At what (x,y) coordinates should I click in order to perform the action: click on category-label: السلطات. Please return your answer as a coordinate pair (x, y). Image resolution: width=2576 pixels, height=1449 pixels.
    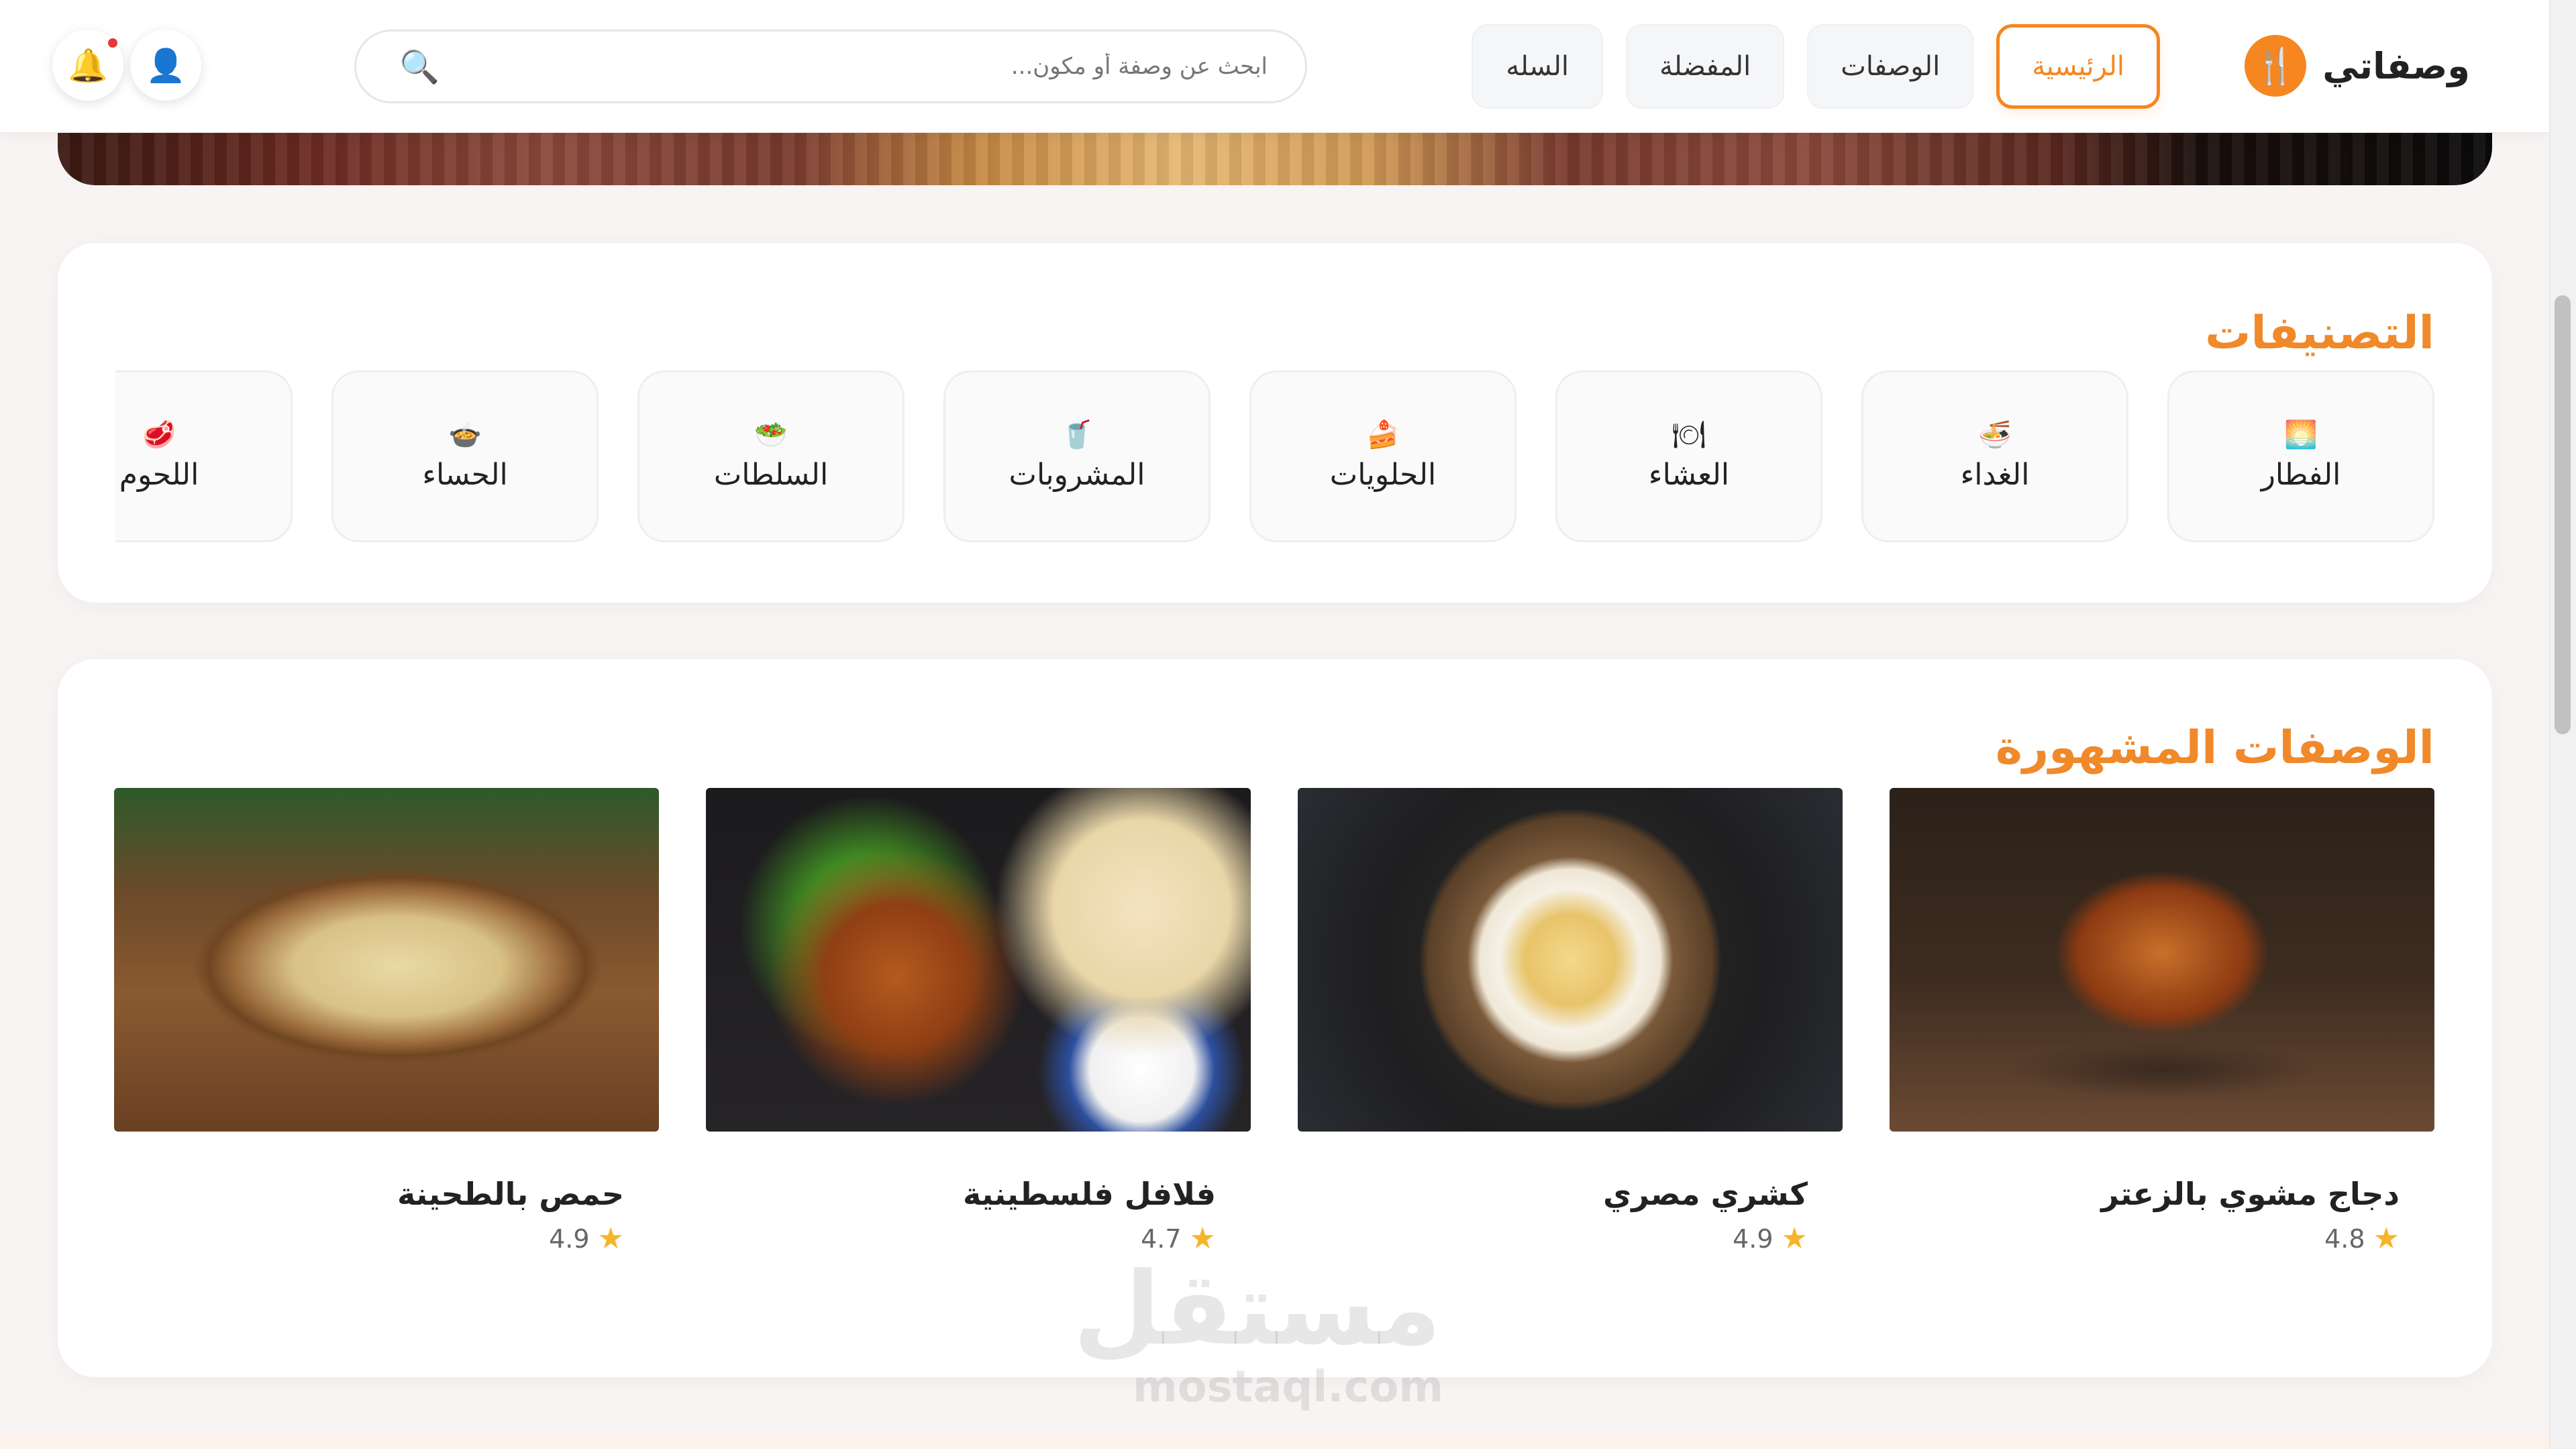
    Looking at the image, I should click on (771, 474).